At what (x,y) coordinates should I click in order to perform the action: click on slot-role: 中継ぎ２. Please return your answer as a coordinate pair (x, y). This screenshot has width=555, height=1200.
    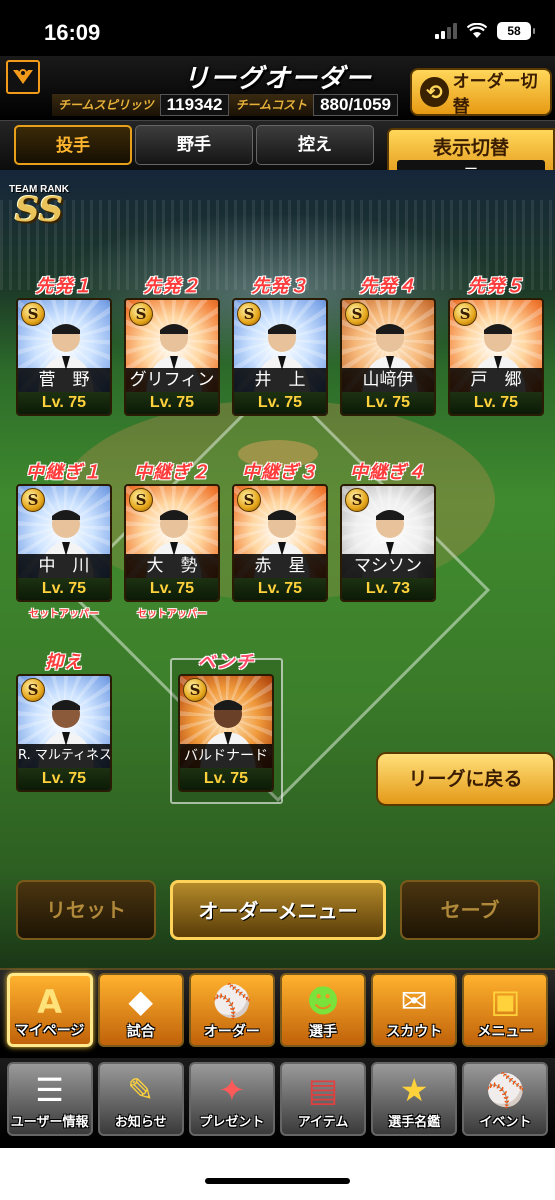
    Looking at the image, I should click on (172, 472).